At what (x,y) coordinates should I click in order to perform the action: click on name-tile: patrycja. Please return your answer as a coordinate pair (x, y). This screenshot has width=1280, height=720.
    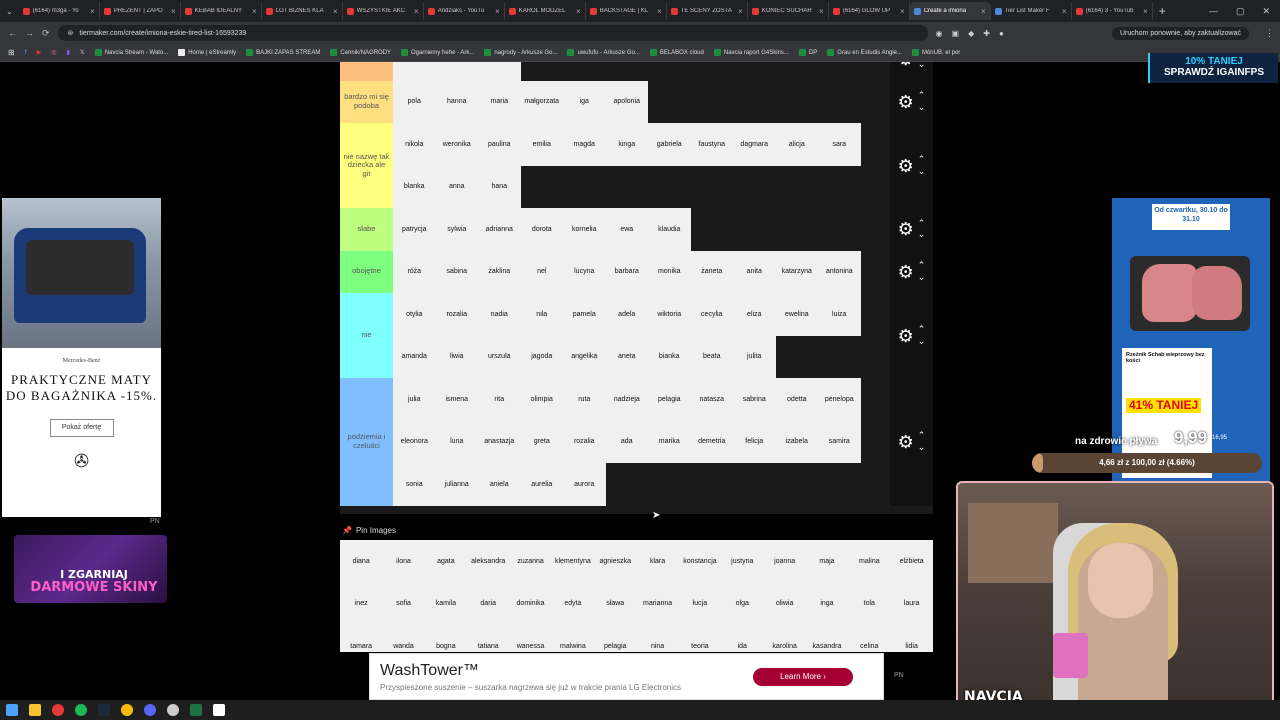
    Looking at the image, I should click on (414, 229).